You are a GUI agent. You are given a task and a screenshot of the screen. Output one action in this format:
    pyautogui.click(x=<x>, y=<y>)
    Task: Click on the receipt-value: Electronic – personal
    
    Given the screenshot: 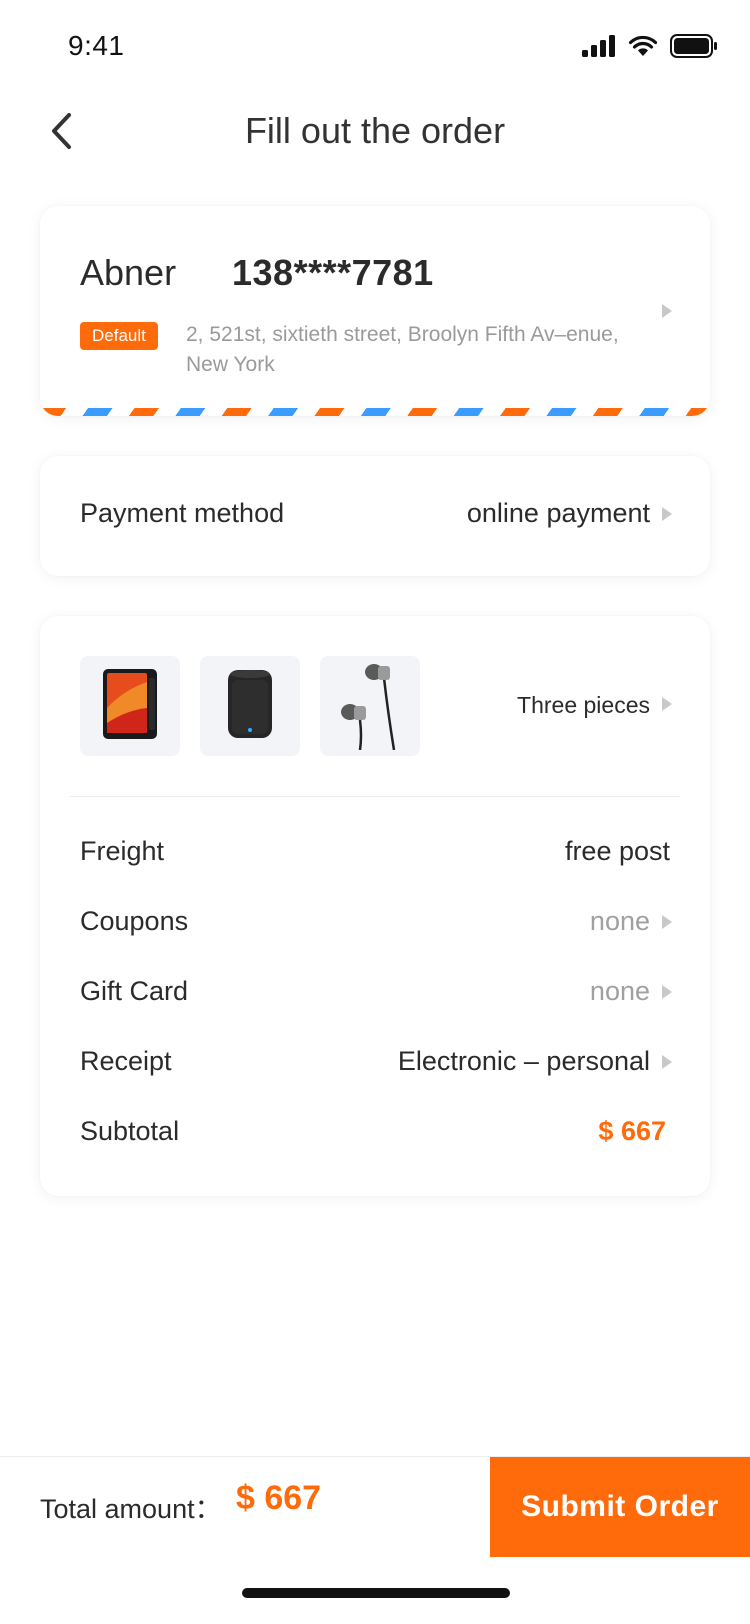 What is the action you would take?
    pyautogui.click(x=523, y=1061)
    